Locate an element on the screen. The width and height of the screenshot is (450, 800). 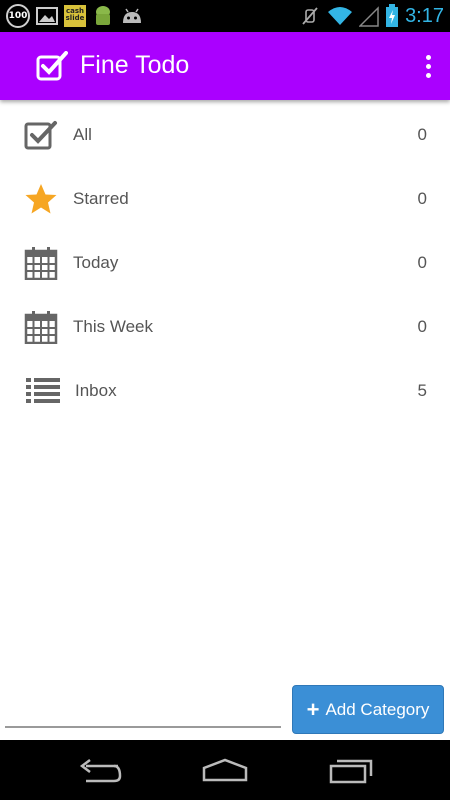
battery-charging-icon is located at coordinates (392, 15).